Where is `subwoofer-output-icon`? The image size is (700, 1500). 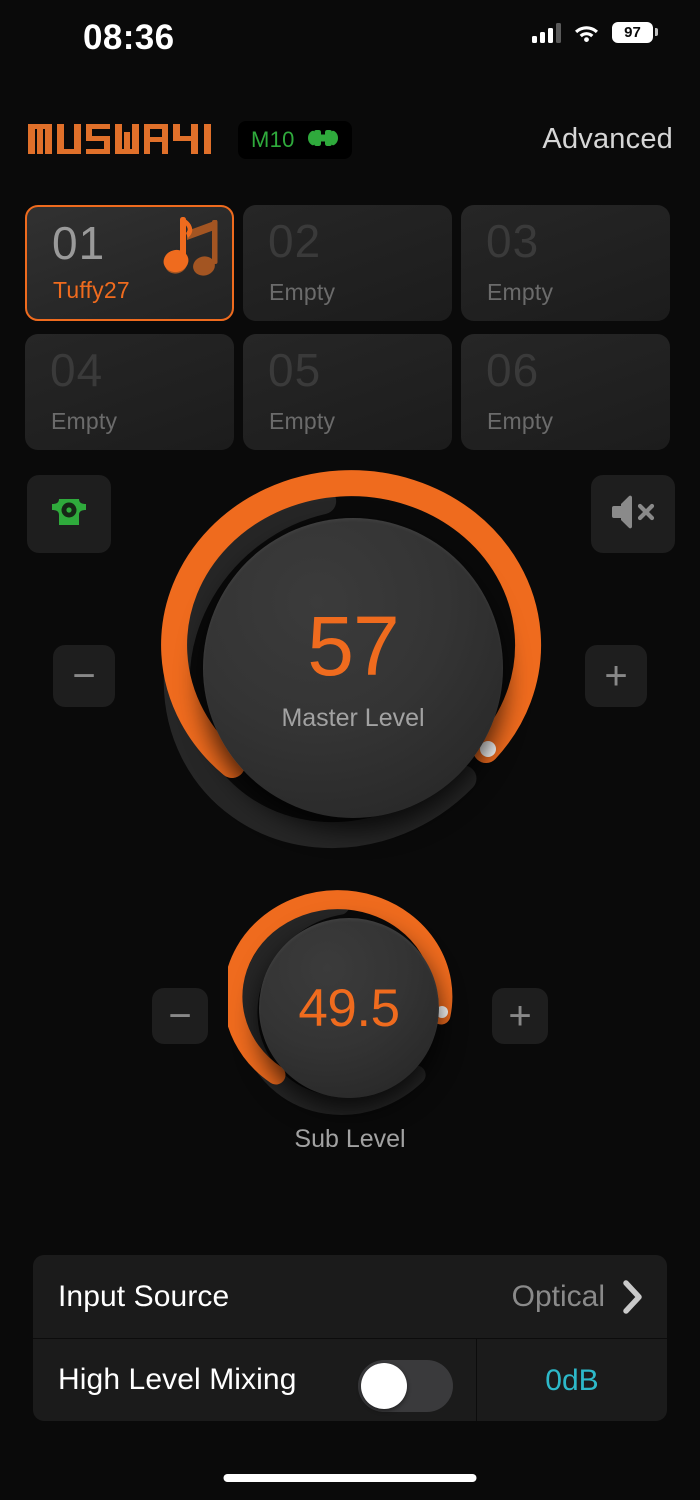
subwoofer-output-icon is located at coordinates (69, 514).